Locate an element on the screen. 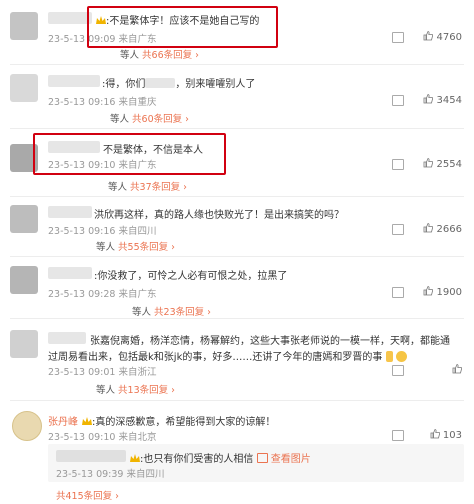 Image resolution: width=474 pixels, height=504 pixels. reply-summary: 等人 共60条回复 › is located at coordinates (149, 118).